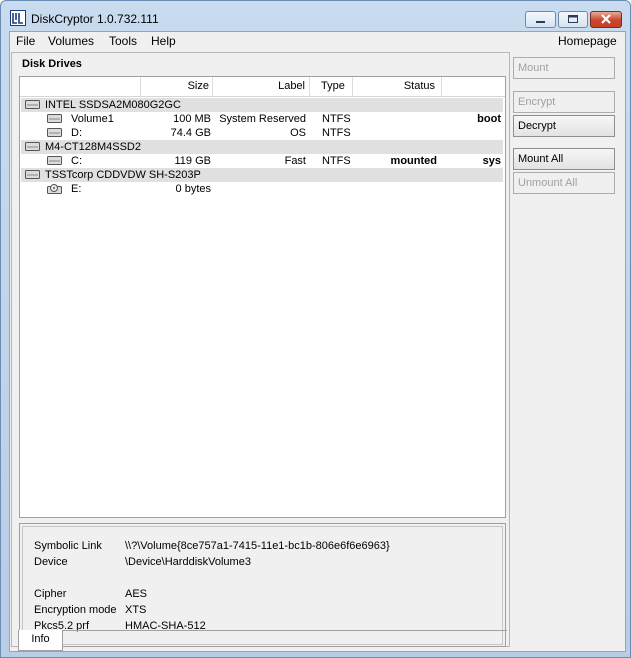 The image size is (631, 658). Describe the element at coordinates (262, 189) in the screenshot. I see `volume-row: E: 0 bytes` at that location.